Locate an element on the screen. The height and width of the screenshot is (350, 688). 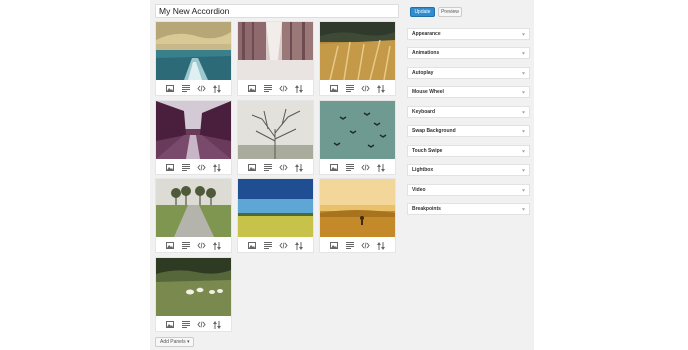
settings-section-label: Video is located at coordinates (419, 190).